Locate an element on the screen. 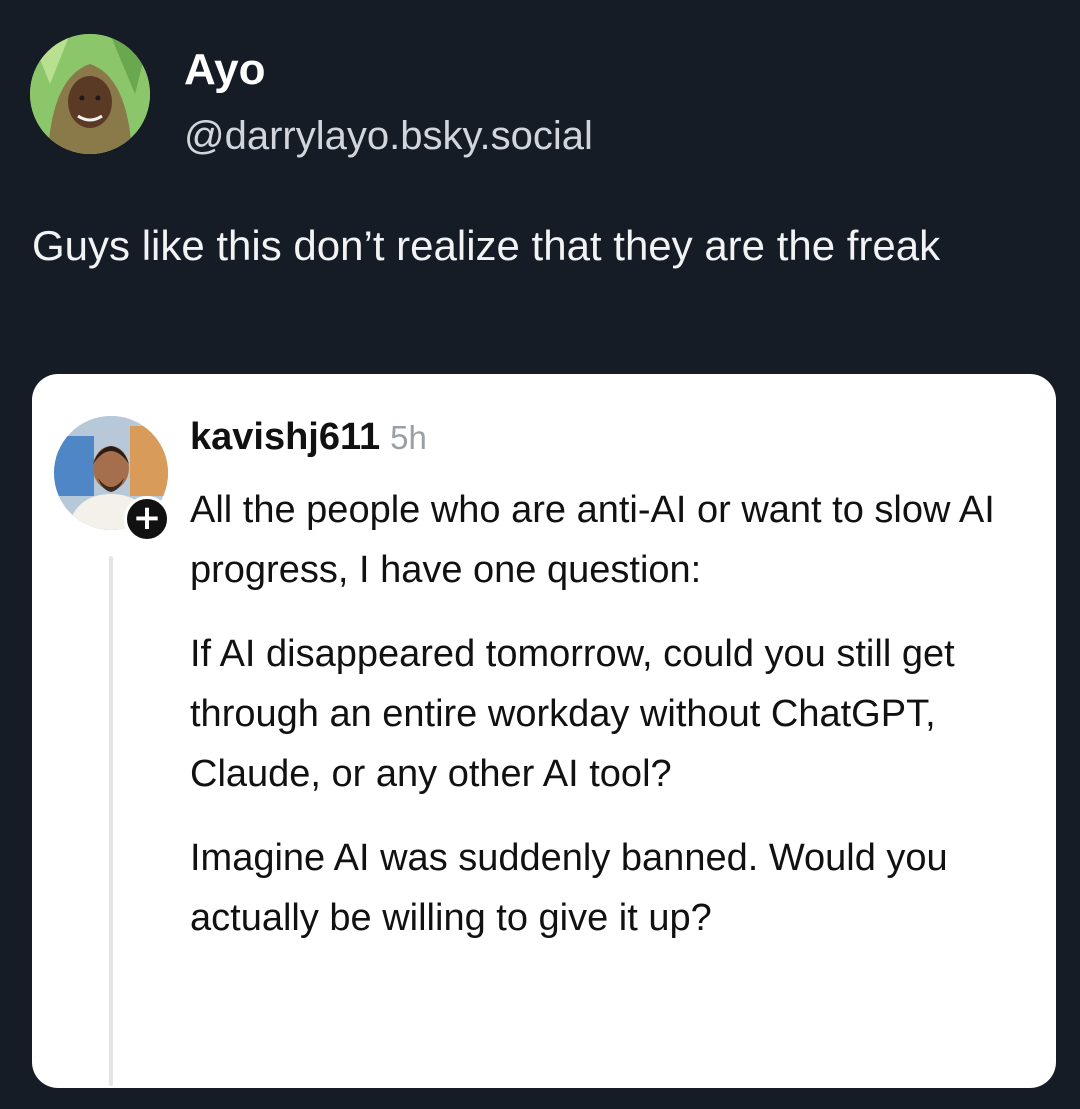  quoted-header: kavishj611 5h is located at coordinates (308, 441).